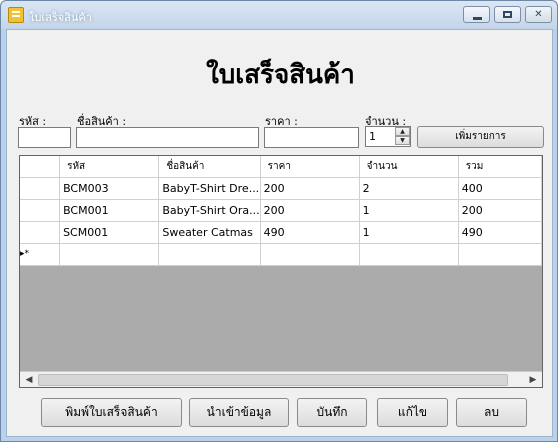 This screenshot has width=558, height=442. What do you see at coordinates (500, 167) in the screenshot?
I see `column-header-total: รวม` at bounding box center [500, 167].